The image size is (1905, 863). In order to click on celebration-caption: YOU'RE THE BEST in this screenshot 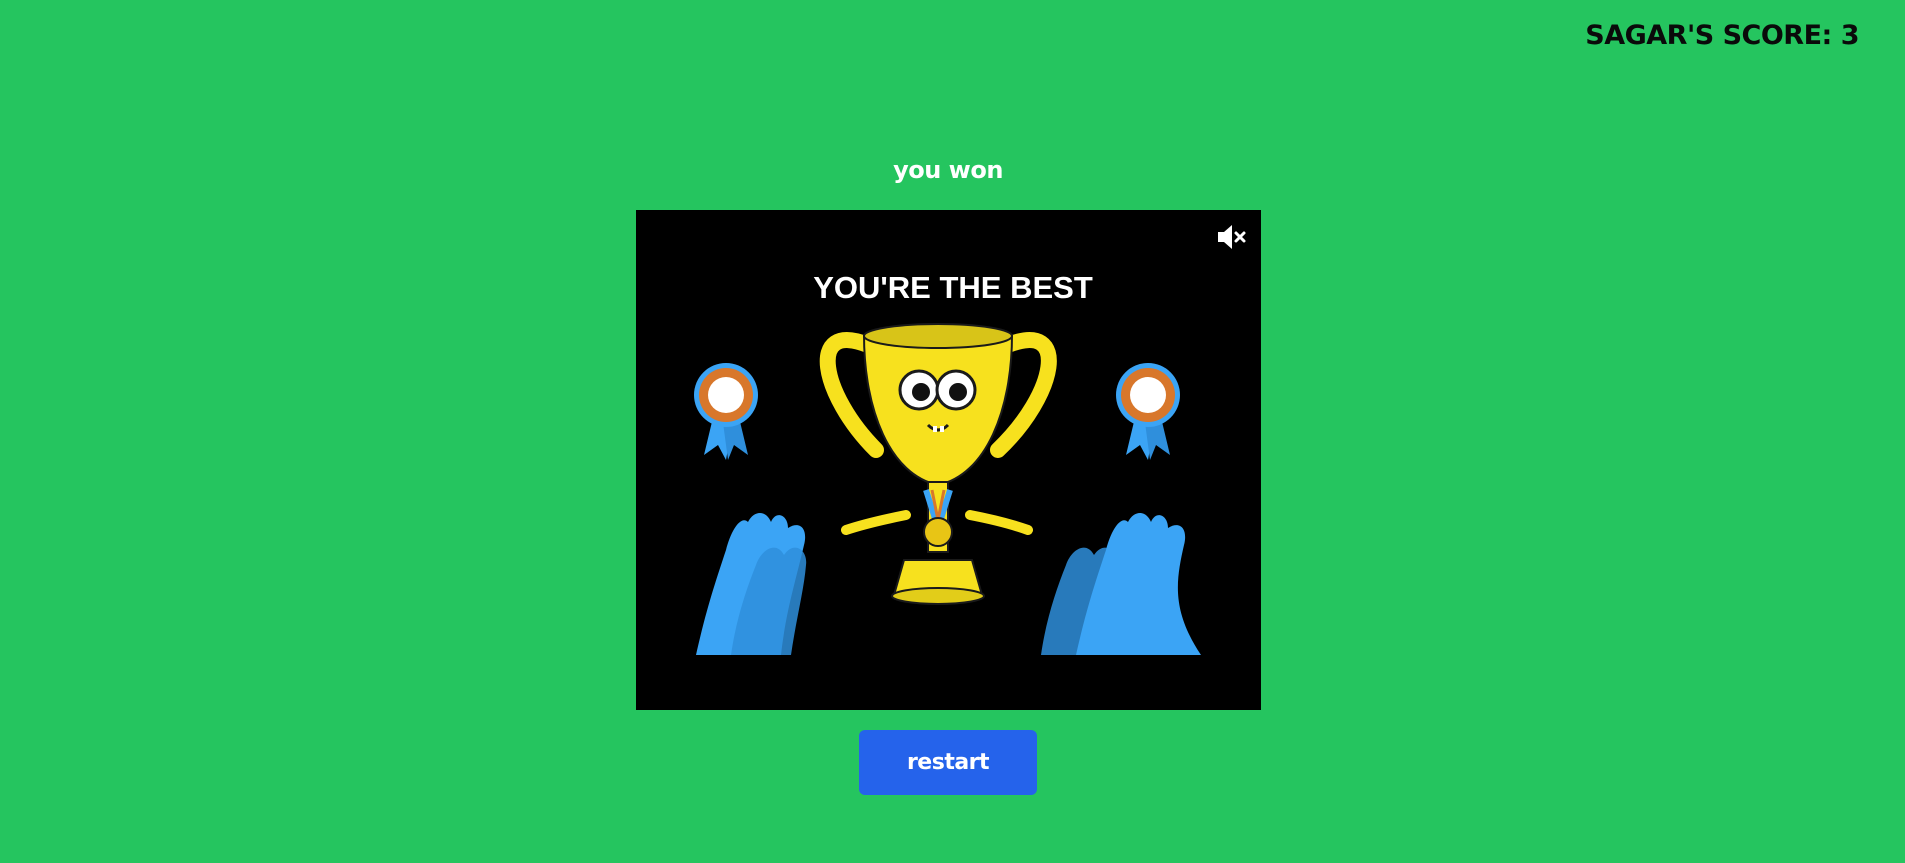, I will do `click(953, 287)`.